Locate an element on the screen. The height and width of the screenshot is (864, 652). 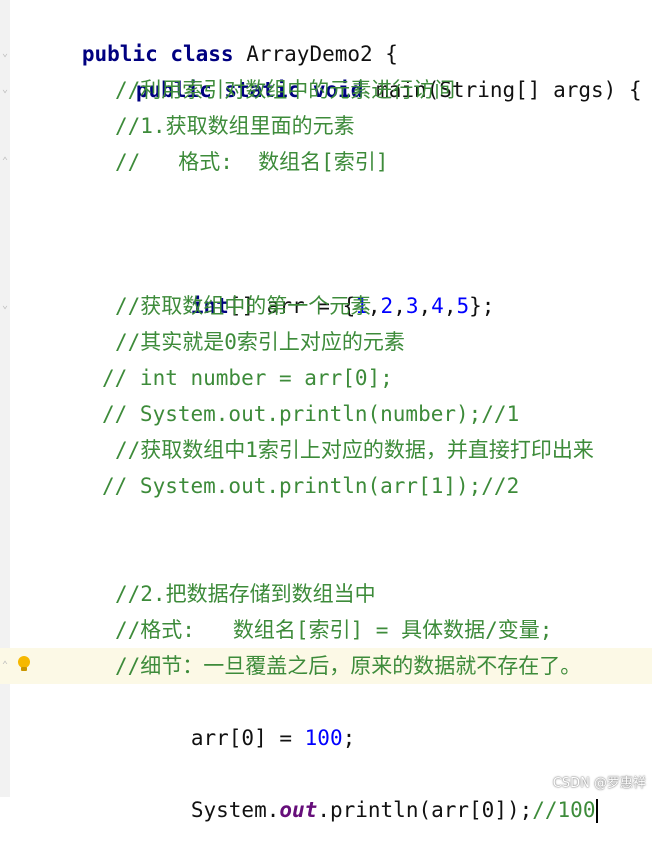
code-line-5: ⌃ // 格式: 数组名[索引] is located at coordinates (326, 162).